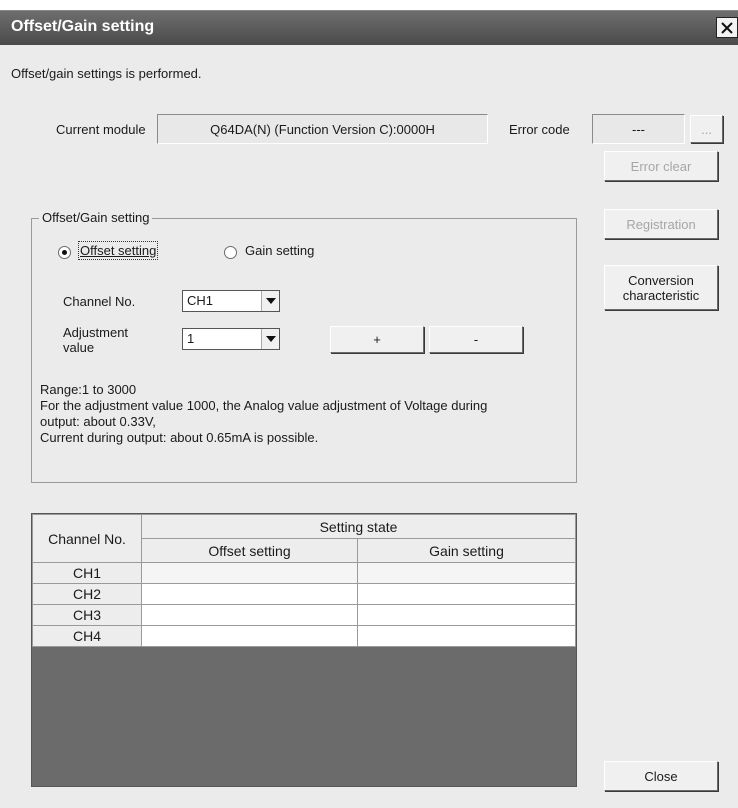 This screenshot has width=738, height=808. Describe the element at coordinates (79, 347) in the screenshot. I see `adjustment-label-line2: value` at that location.